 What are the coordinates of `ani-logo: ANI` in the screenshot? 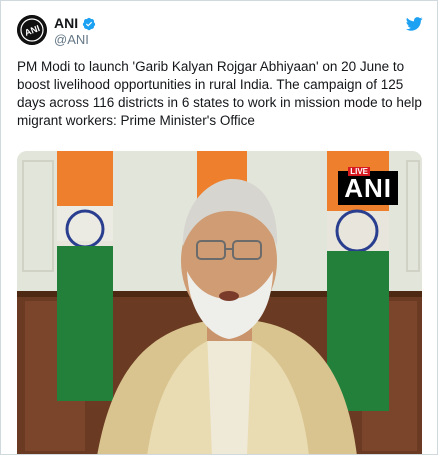 It's located at (368, 188).